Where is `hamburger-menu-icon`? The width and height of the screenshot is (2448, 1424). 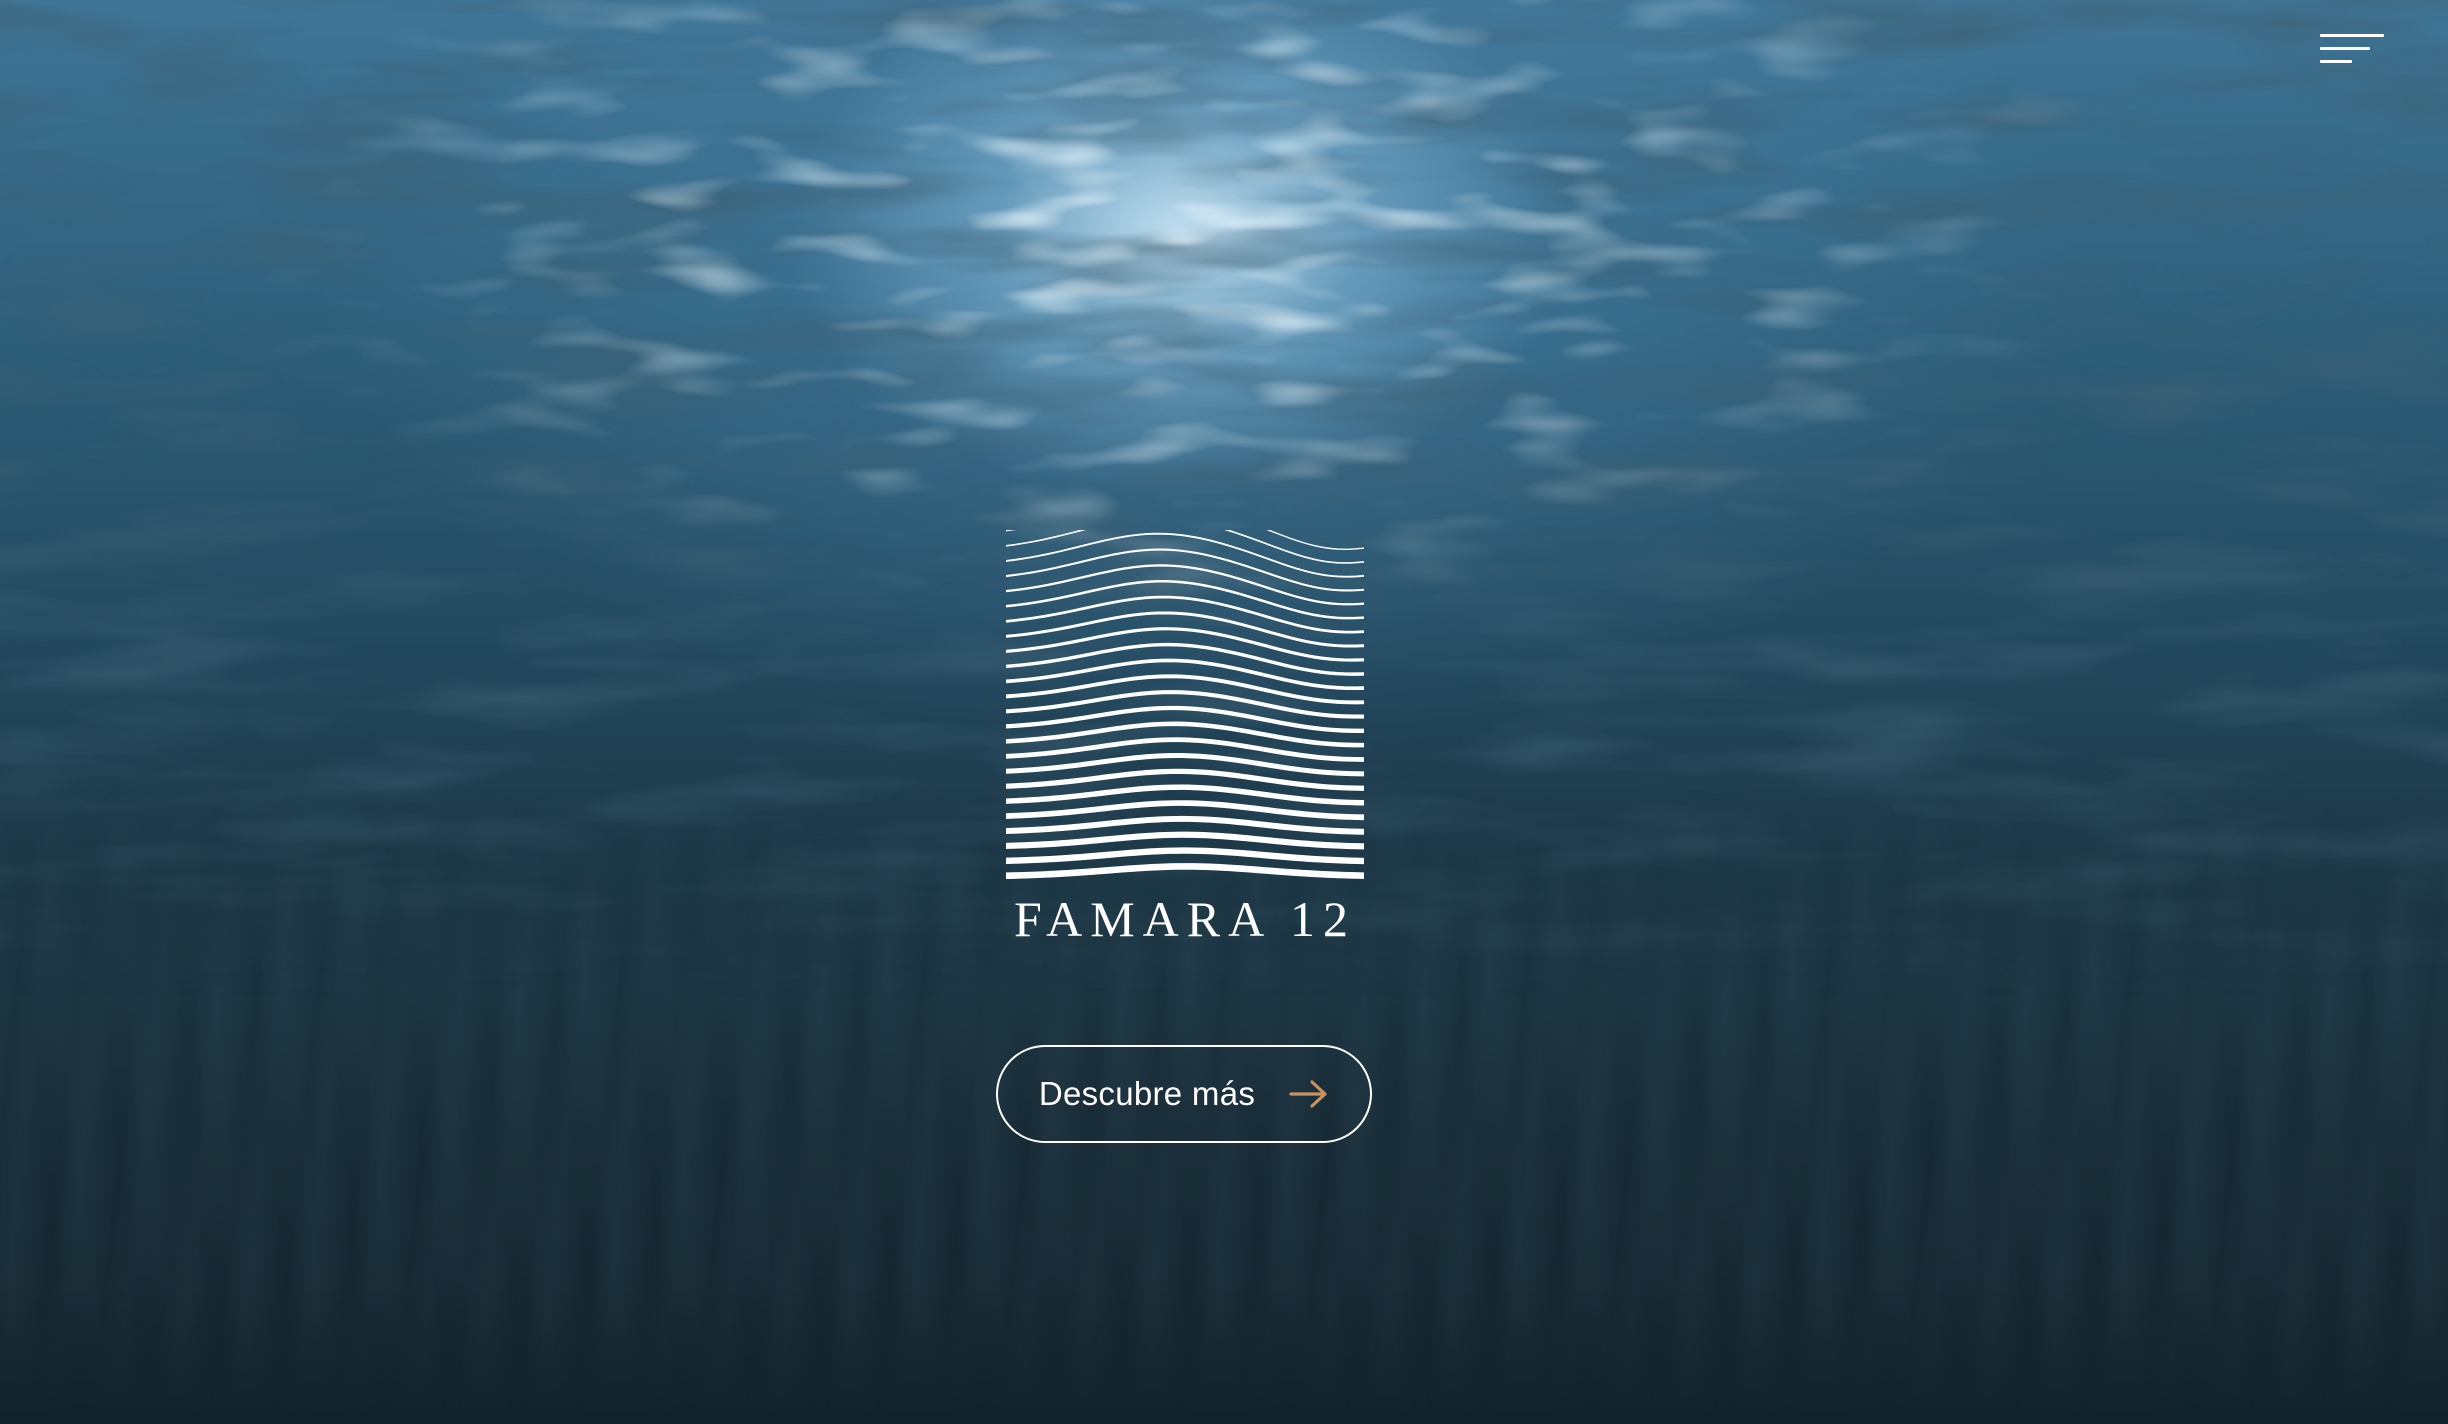
hamburger-menu-icon is located at coordinates (2347, 50).